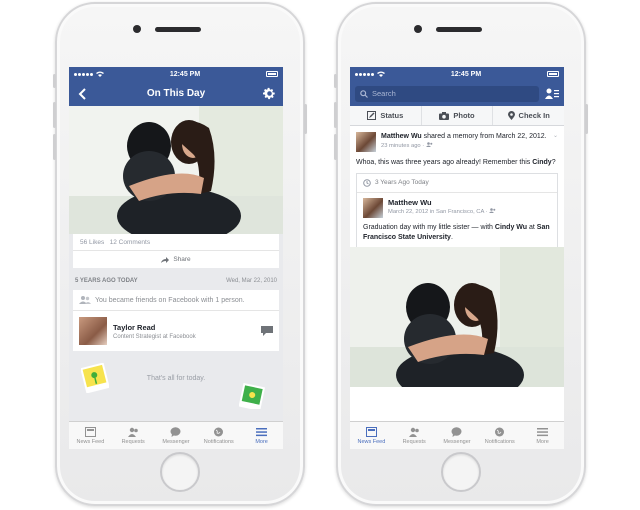 The image size is (640, 510). What do you see at coordinates (555, 135) in the screenshot?
I see `post-options-icon: ⌄` at bounding box center [555, 135].